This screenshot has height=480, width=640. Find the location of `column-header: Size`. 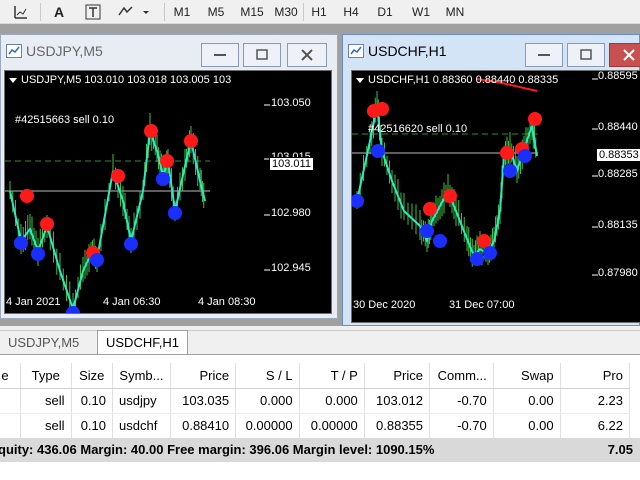

column-header: Size is located at coordinates (92, 376).